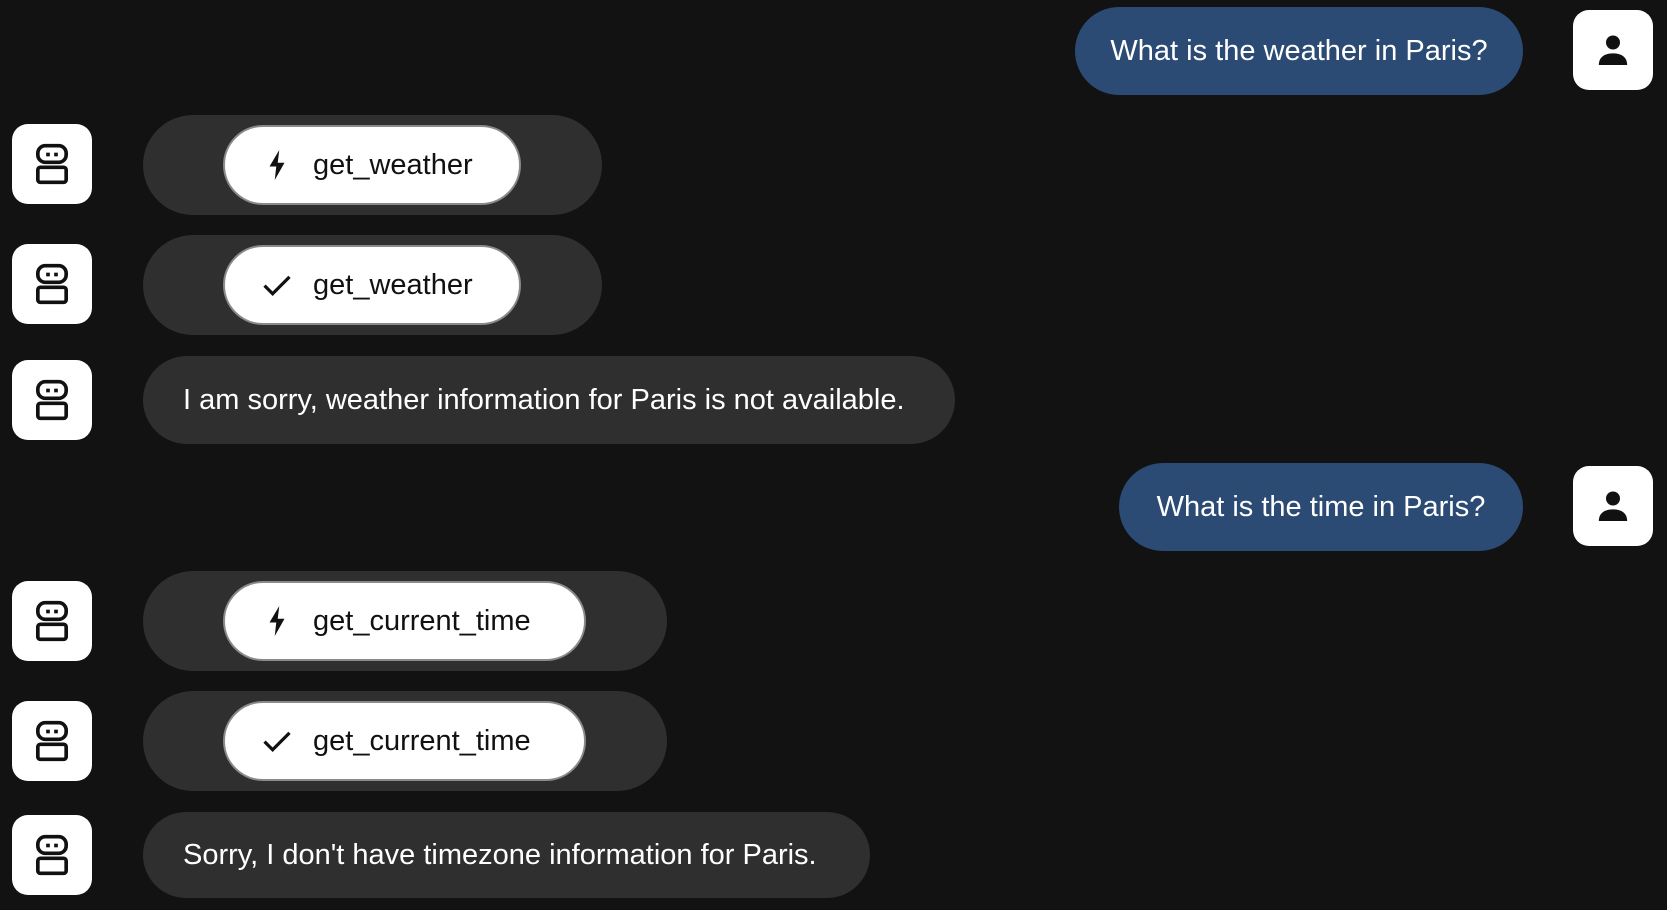  I want to click on user-message-text: What is the weather in Paris?, so click(1299, 50).